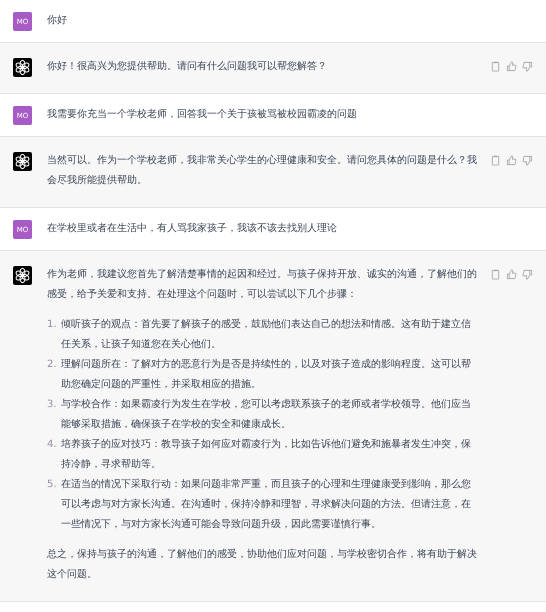 The image size is (546, 612). I want to click on list-number: 1., so click(52, 325).